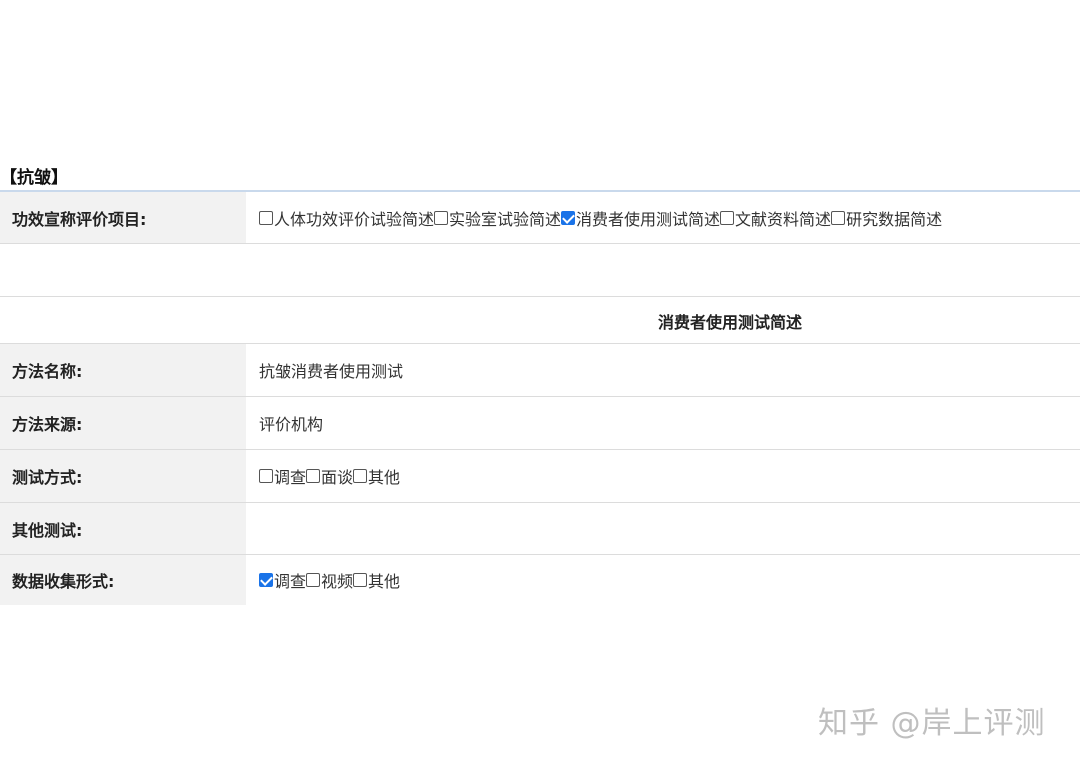  I want to click on option-video: 视频, so click(329, 580).